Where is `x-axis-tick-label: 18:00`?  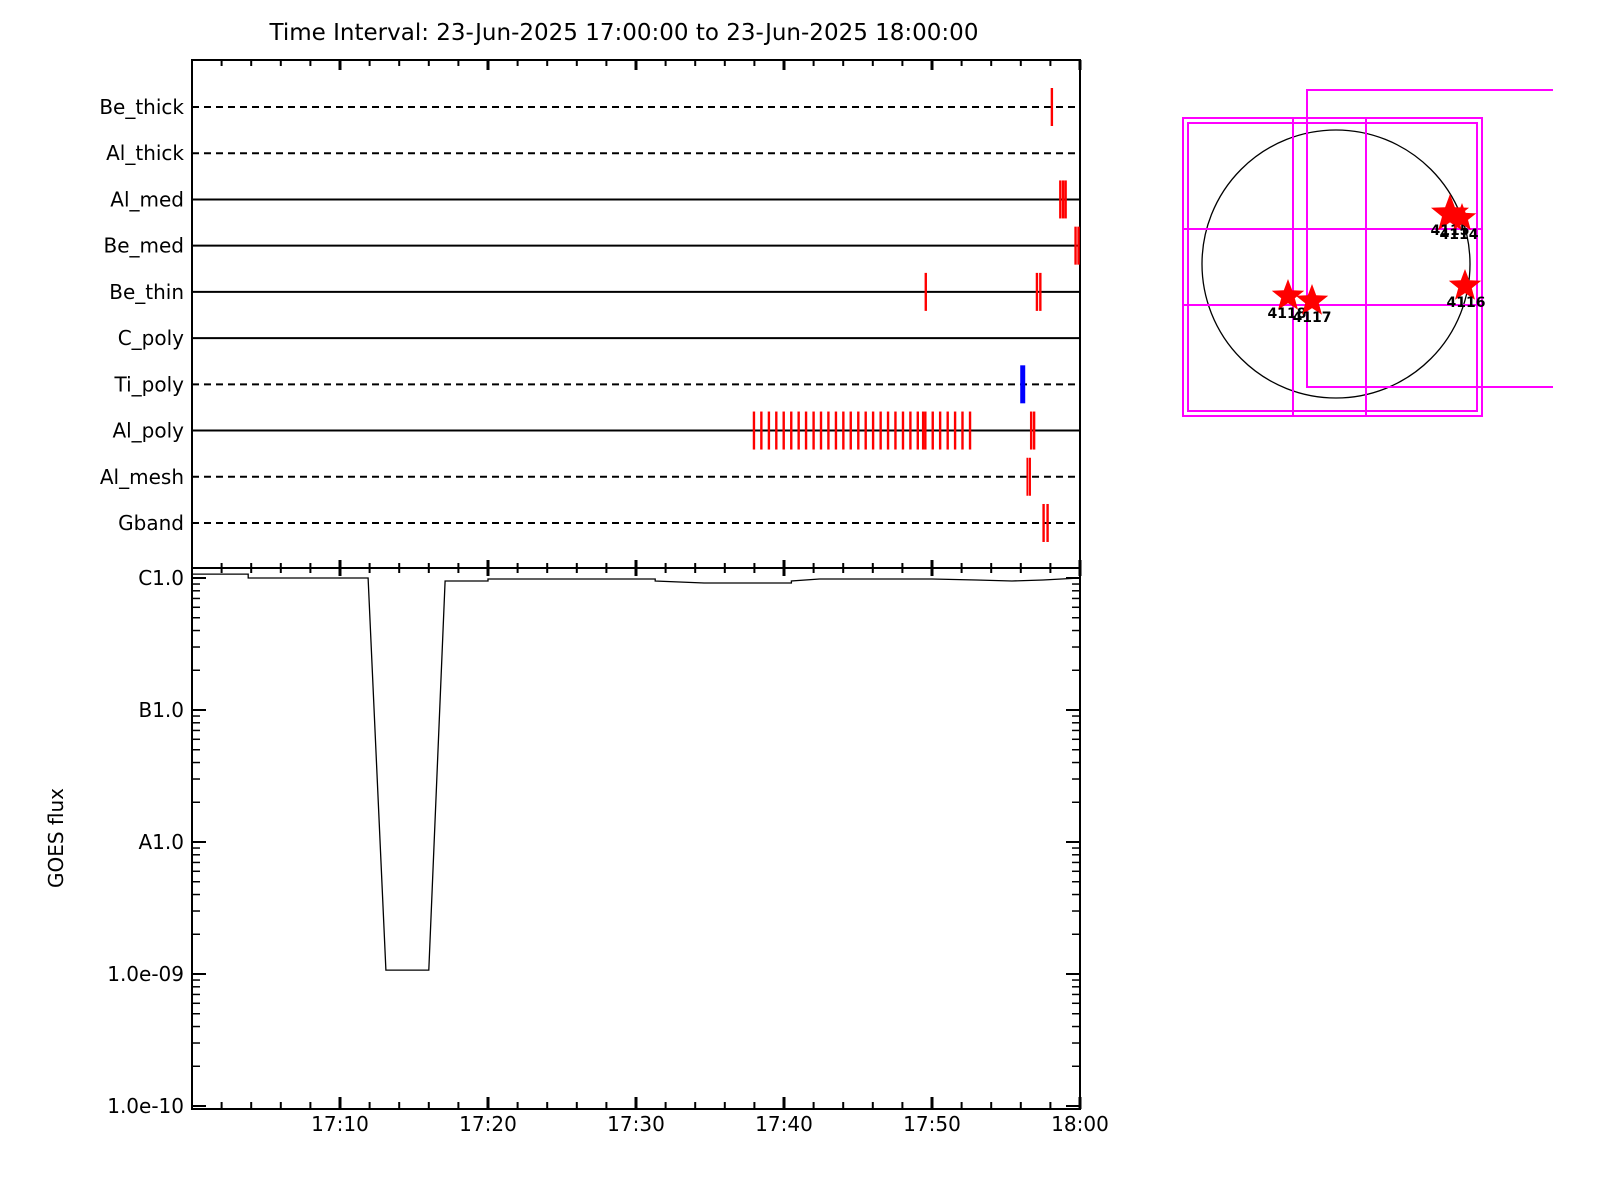 x-axis-tick-label: 18:00 is located at coordinates (1080, 1124).